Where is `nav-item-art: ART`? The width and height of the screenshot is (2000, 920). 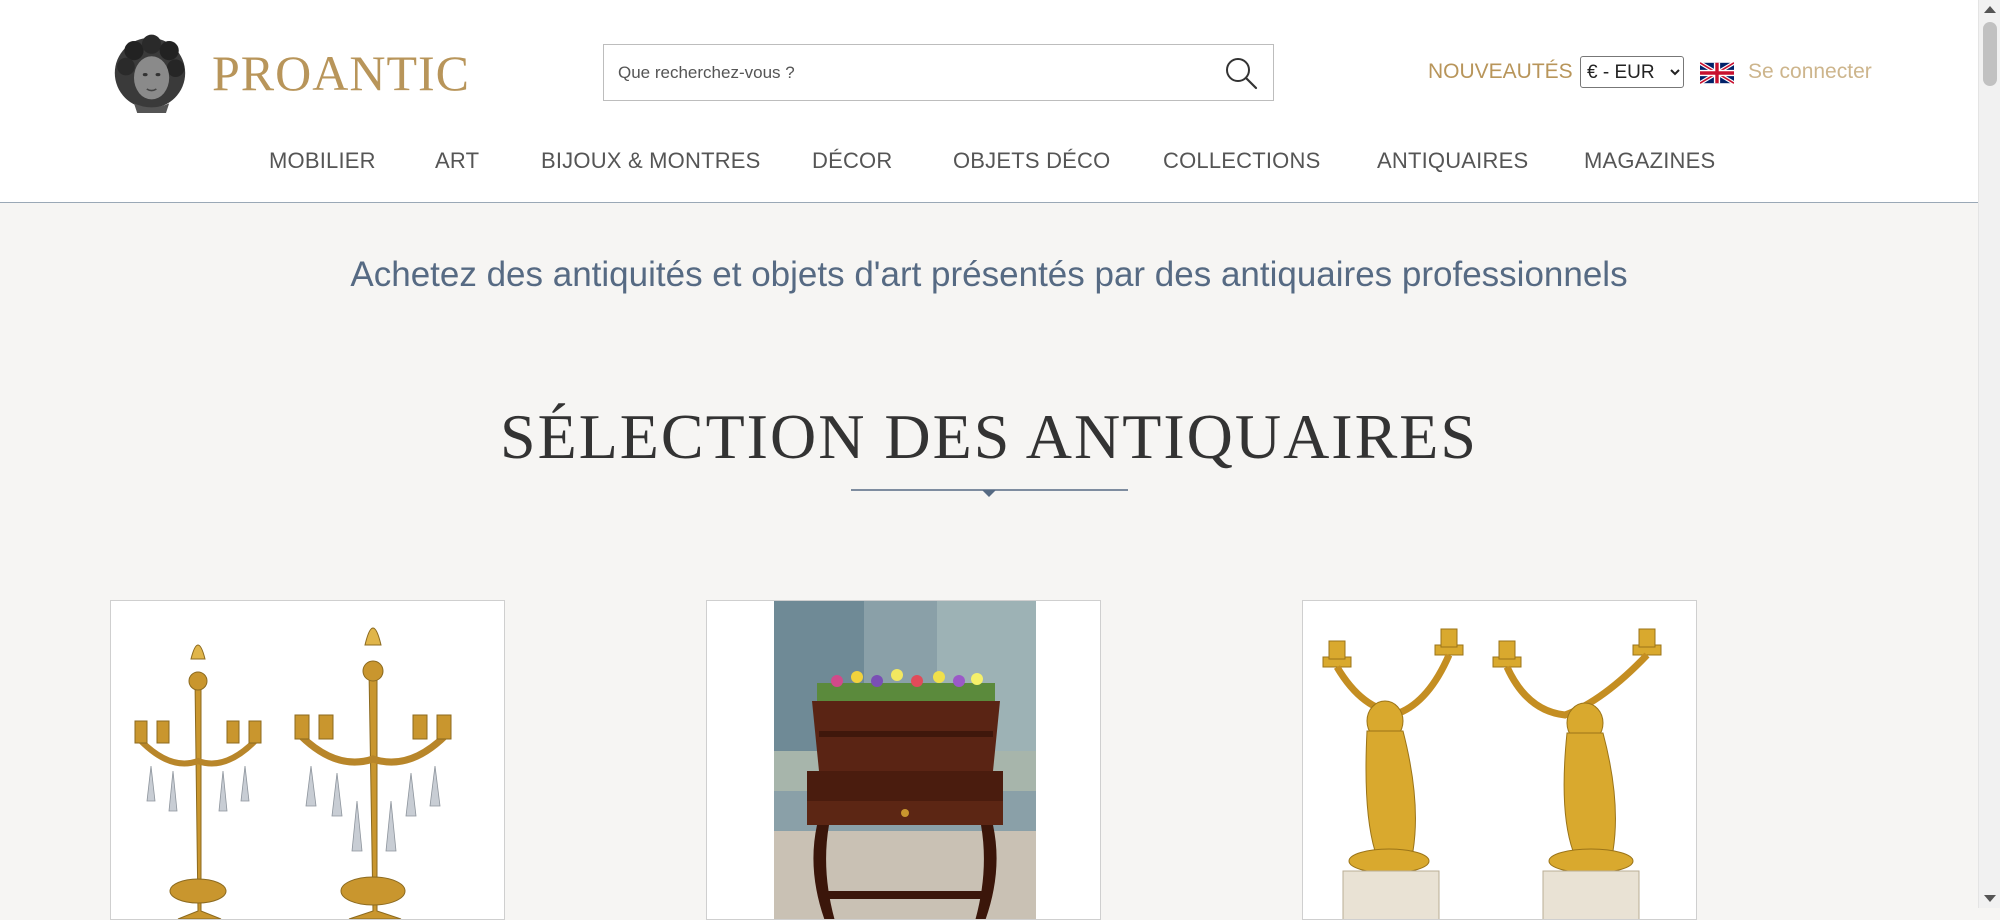
nav-item-art: ART is located at coordinates (457, 161).